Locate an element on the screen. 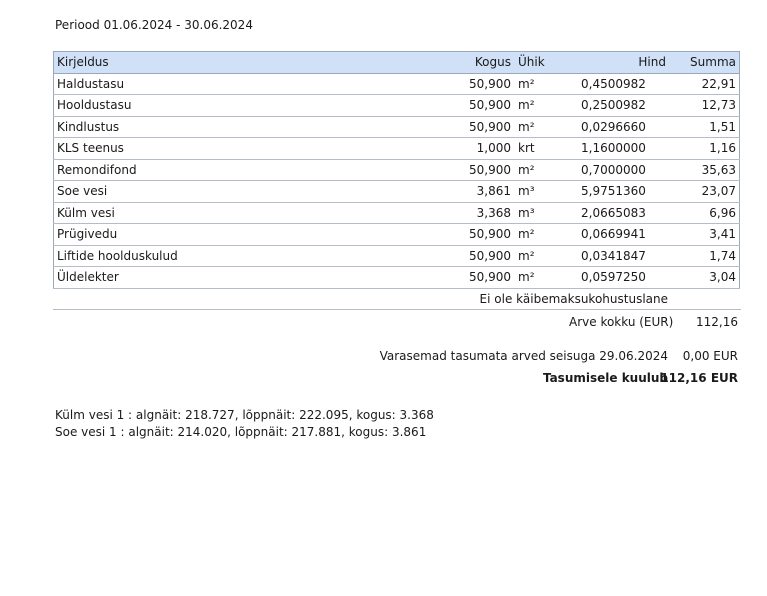 The width and height of the screenshot is (767, 596). cell-description: Remondifond is located at coordinates (236, 169).